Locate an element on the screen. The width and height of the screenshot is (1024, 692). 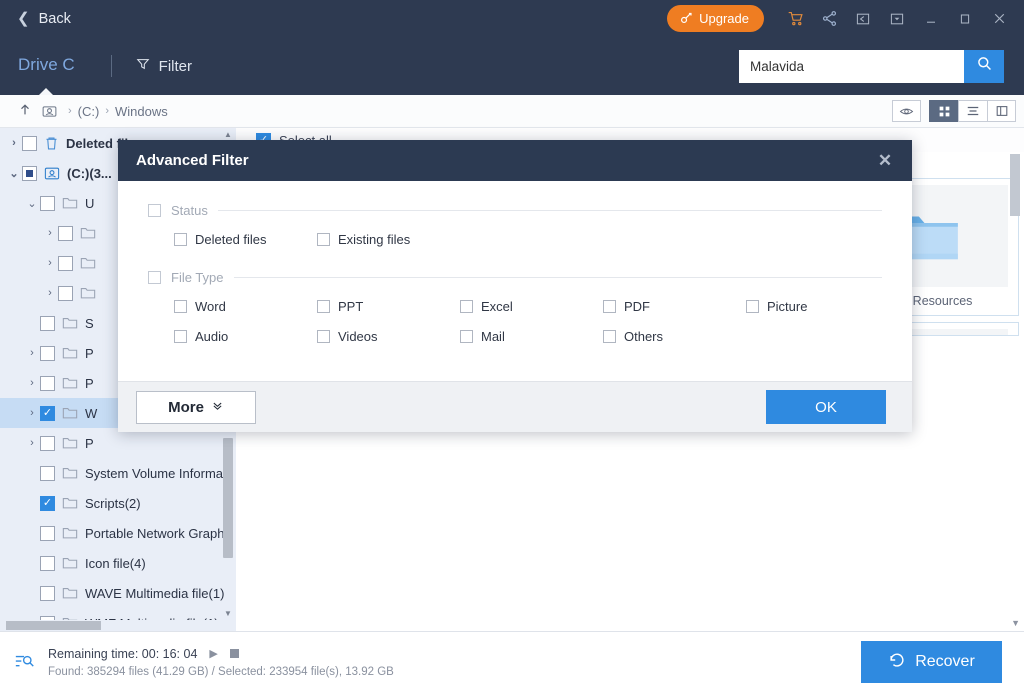
dialog-close-icon: ✕ is located at coordinates (885, 161).